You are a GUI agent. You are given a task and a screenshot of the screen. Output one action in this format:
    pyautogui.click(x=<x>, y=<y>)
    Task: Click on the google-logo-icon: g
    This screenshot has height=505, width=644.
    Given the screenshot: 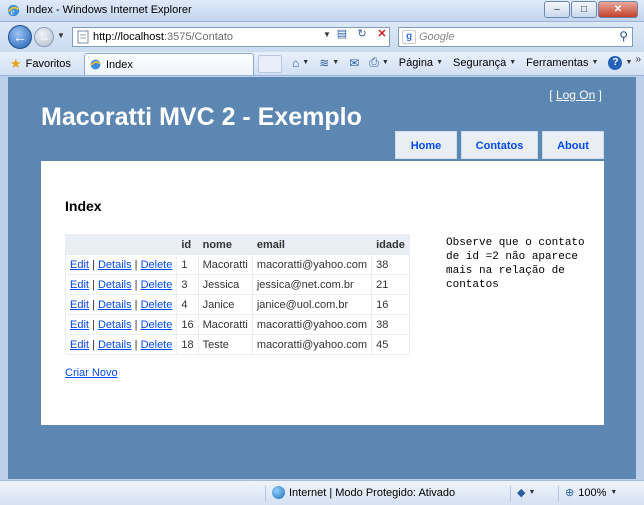 What is the action you would take?
    pyautogui.click(x=409, y=37)
    